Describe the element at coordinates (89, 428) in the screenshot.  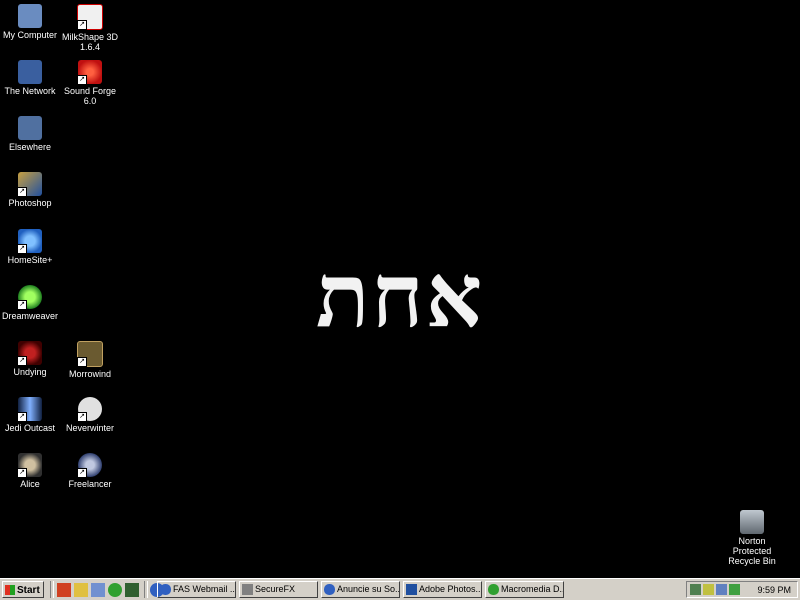
I see `icon-label: Neverwinter` at that location.